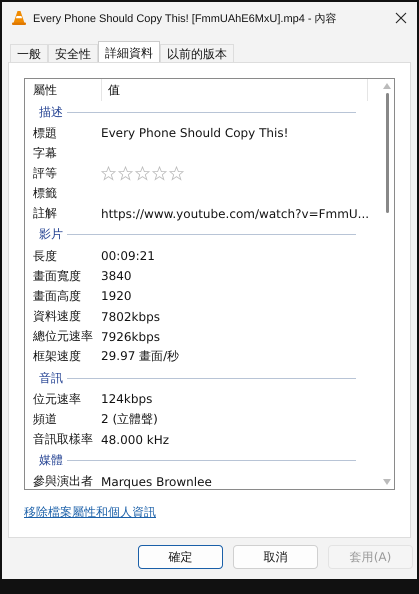 The width and height of the screenshot is (419, 594). Describe the element at coordinates (57, 357) in the screenshot. I see `property-name: 框架速度` at that location.